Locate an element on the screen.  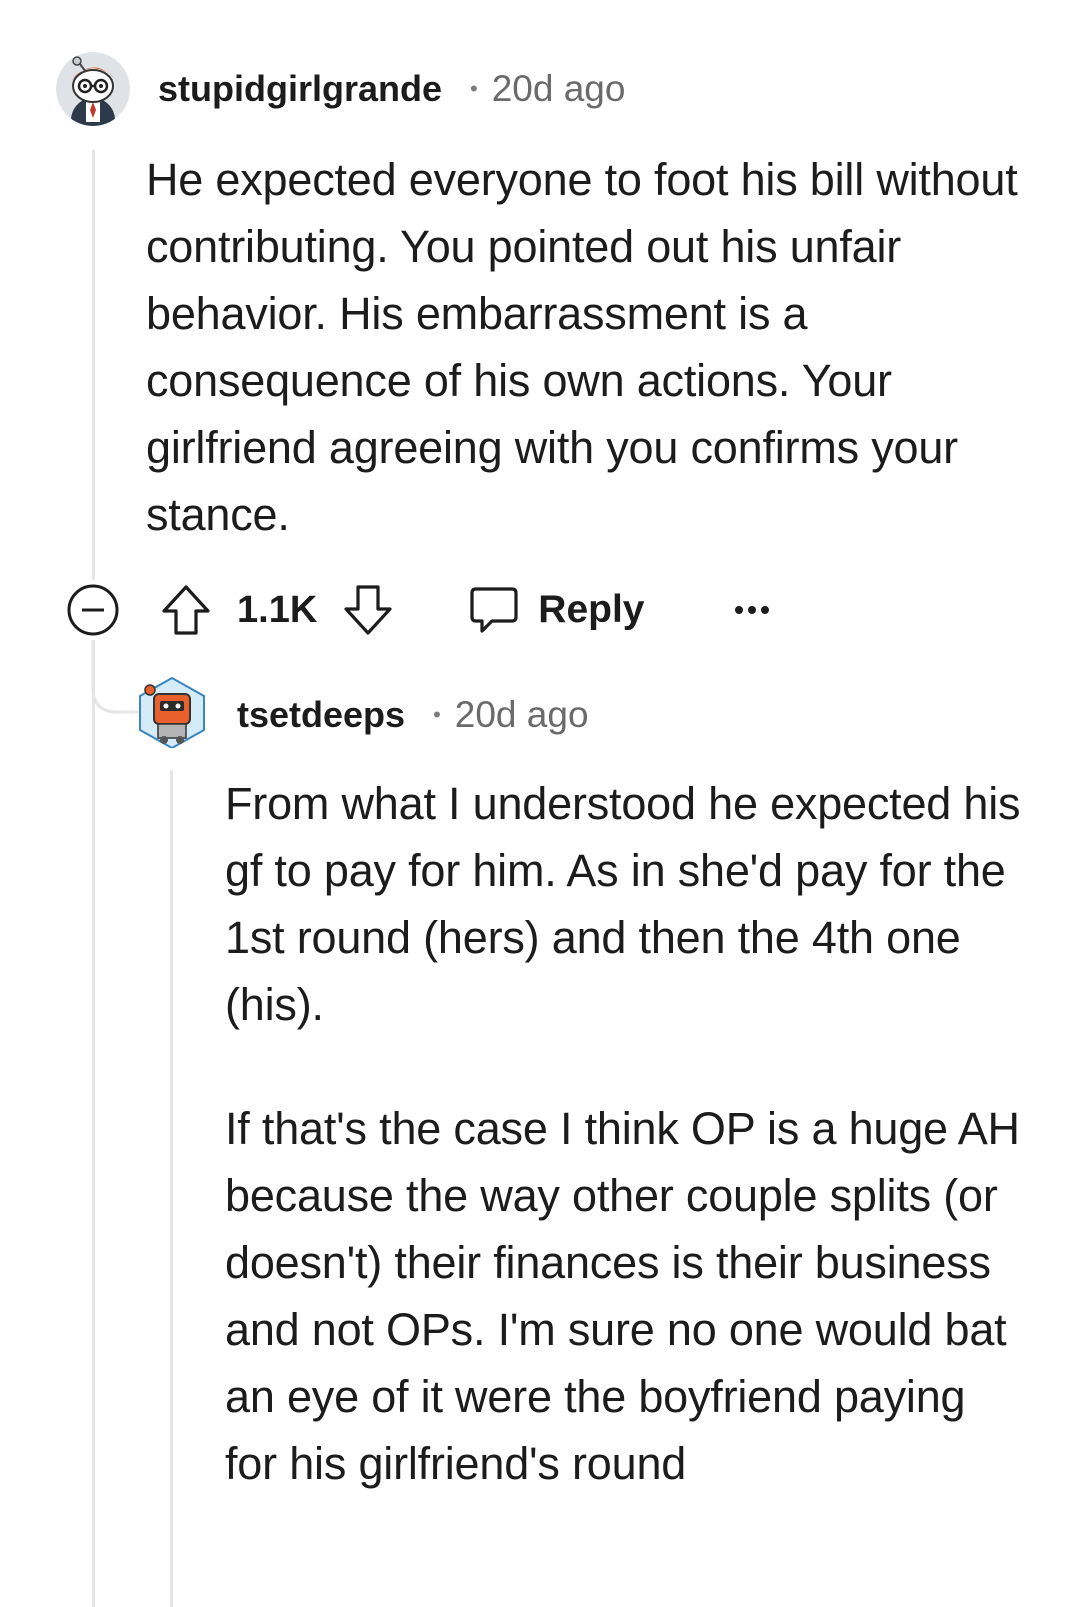
comment-meta: stupidgirlgrande • 20d ago is located at coordinates (391, 89).